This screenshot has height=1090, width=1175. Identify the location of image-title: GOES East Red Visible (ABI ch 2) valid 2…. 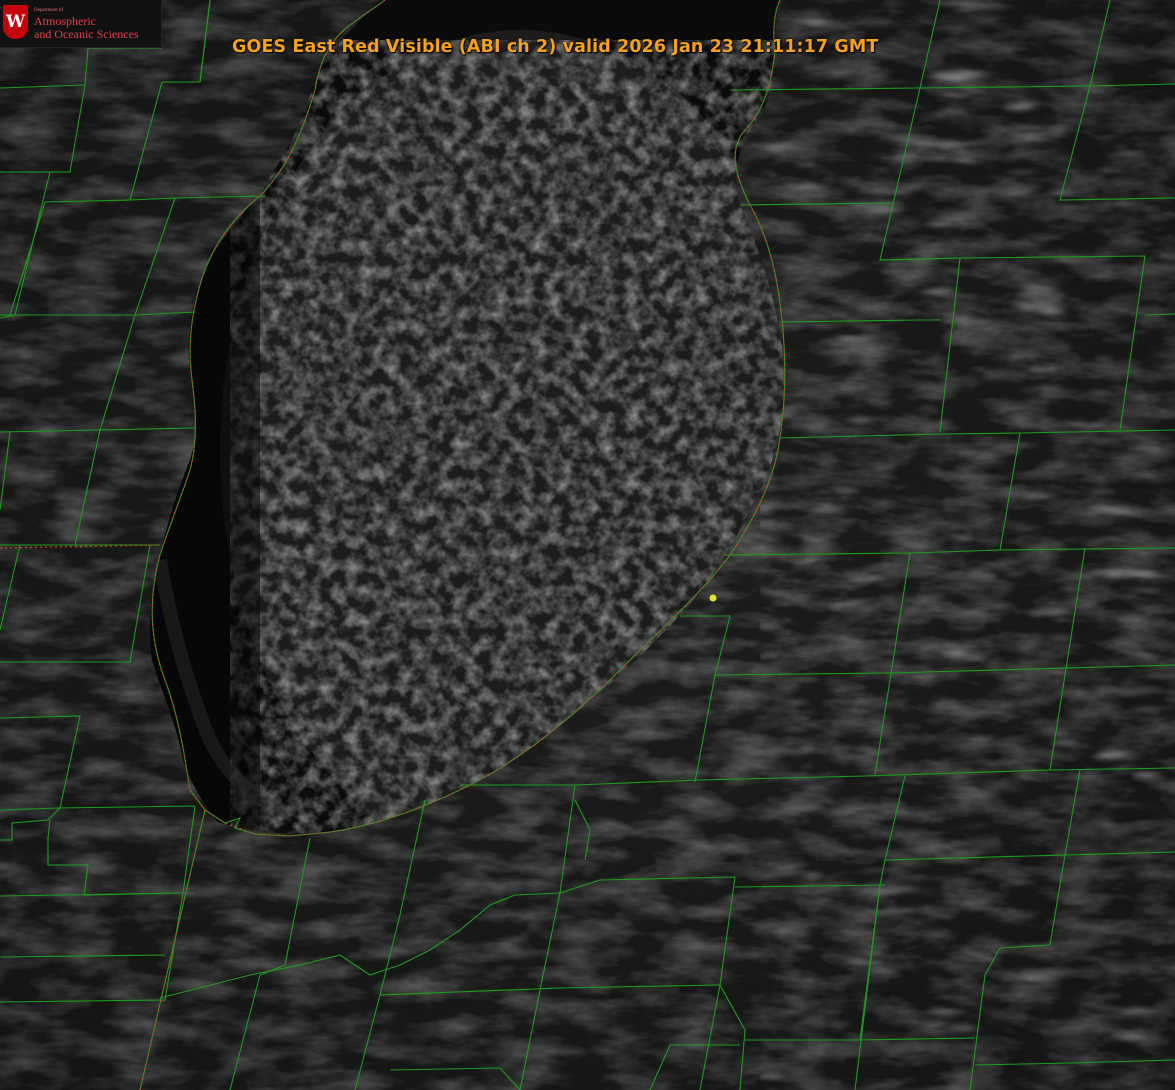
(555, 47).